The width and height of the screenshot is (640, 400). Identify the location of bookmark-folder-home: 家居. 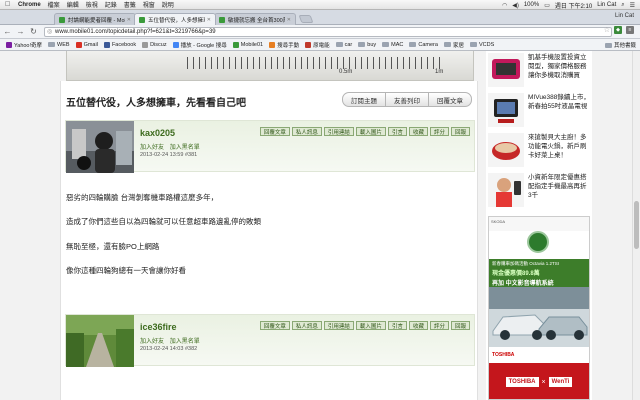
(453, 45).